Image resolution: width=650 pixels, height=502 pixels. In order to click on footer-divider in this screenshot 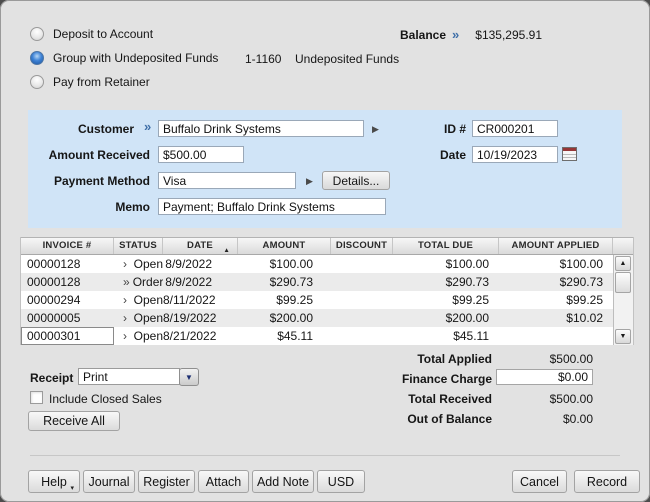, I will do `click(325, 455)`.